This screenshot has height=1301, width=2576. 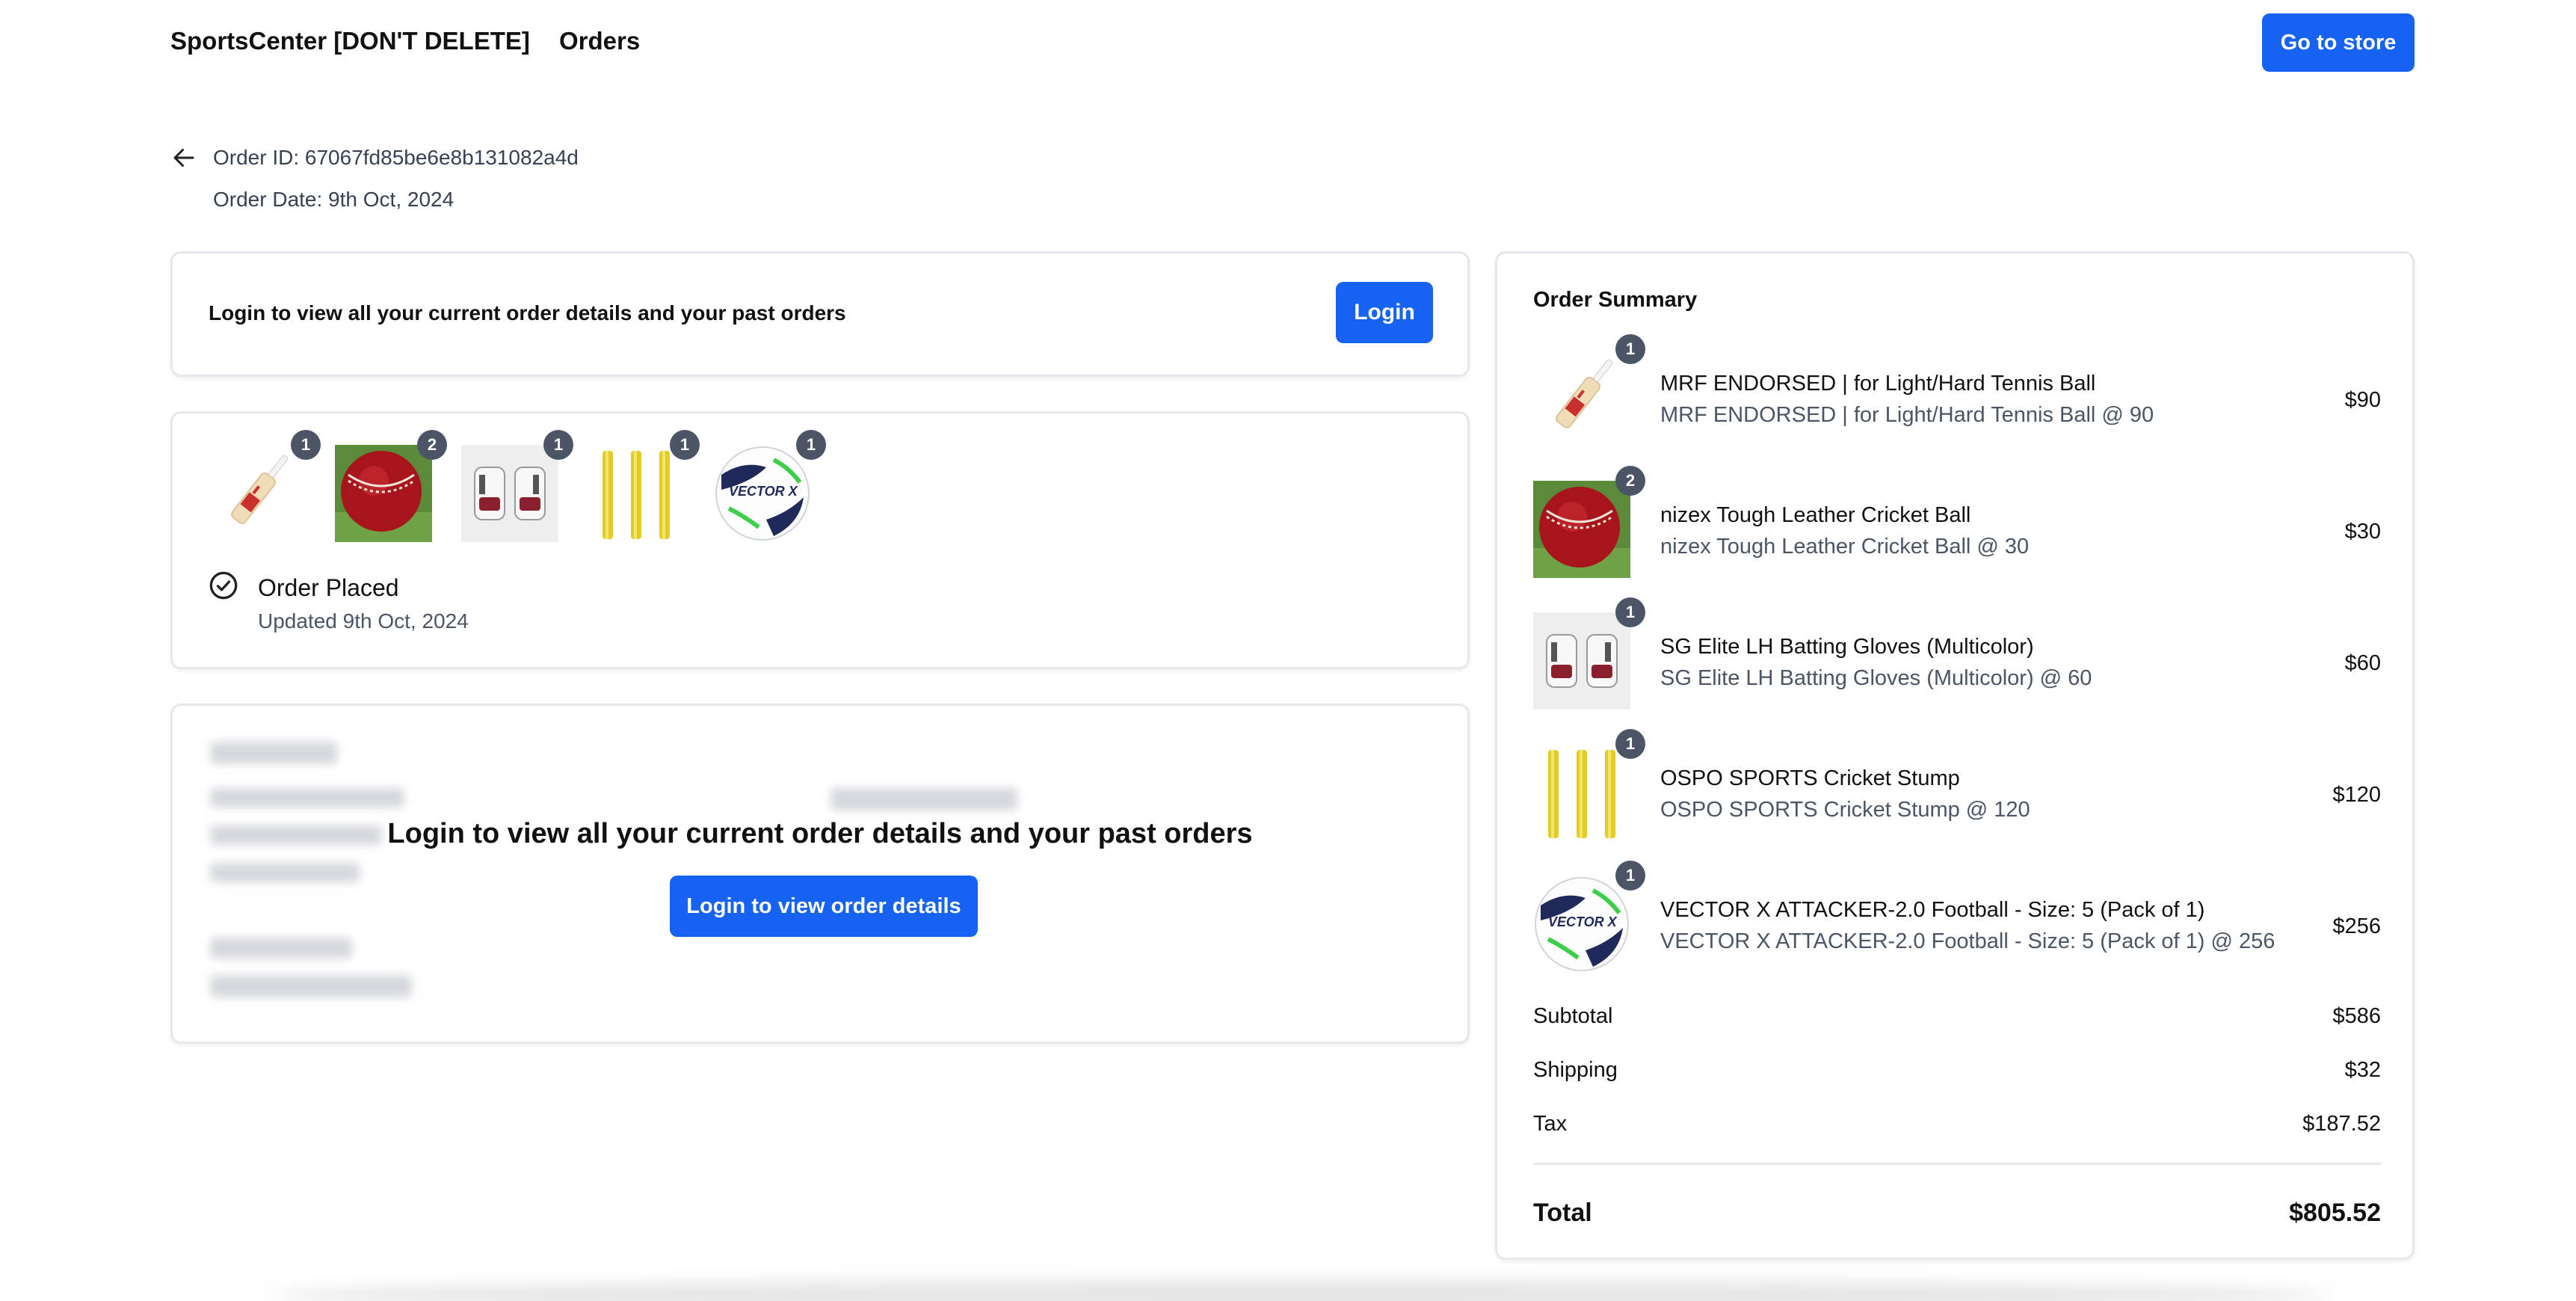 I want to click on summary-item-detail: nizex Tough Leather Cricket Ball @ 30, so click(x=1845, y=547).